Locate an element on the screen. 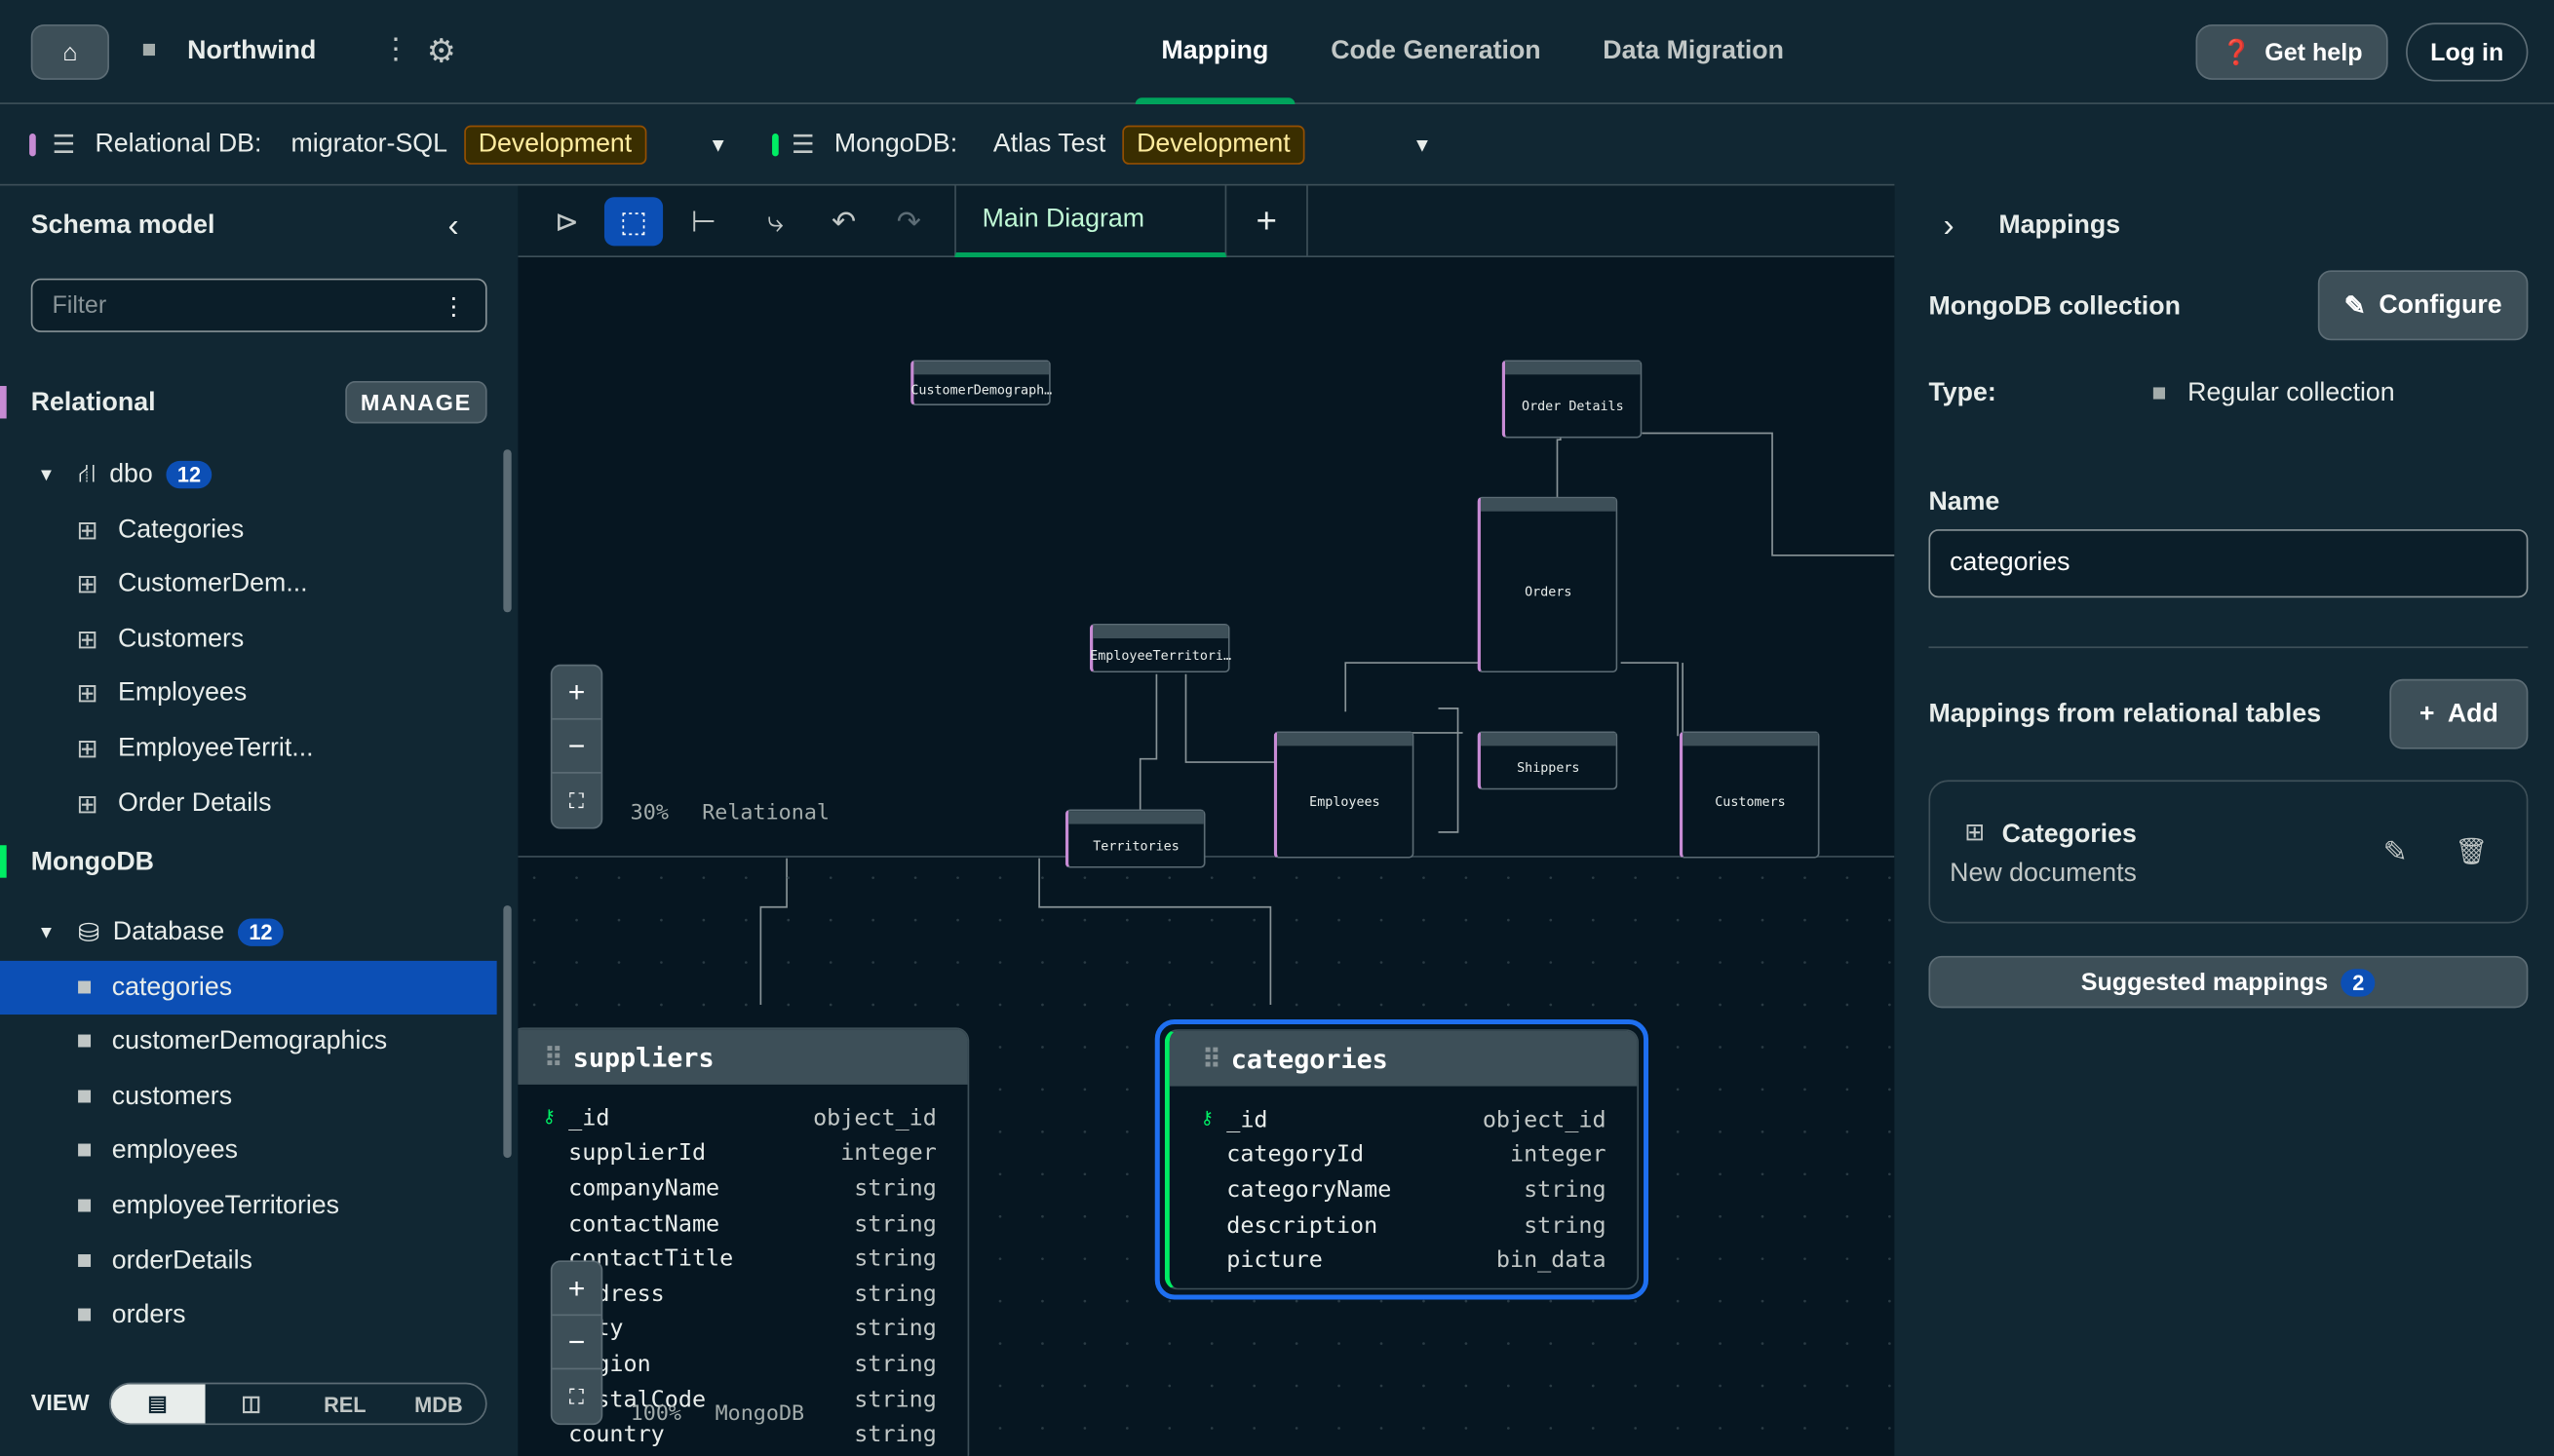 The height and width of the screenshot is (1456, 2554). field-name: categoryName is located at coordinates (1309, 1190).